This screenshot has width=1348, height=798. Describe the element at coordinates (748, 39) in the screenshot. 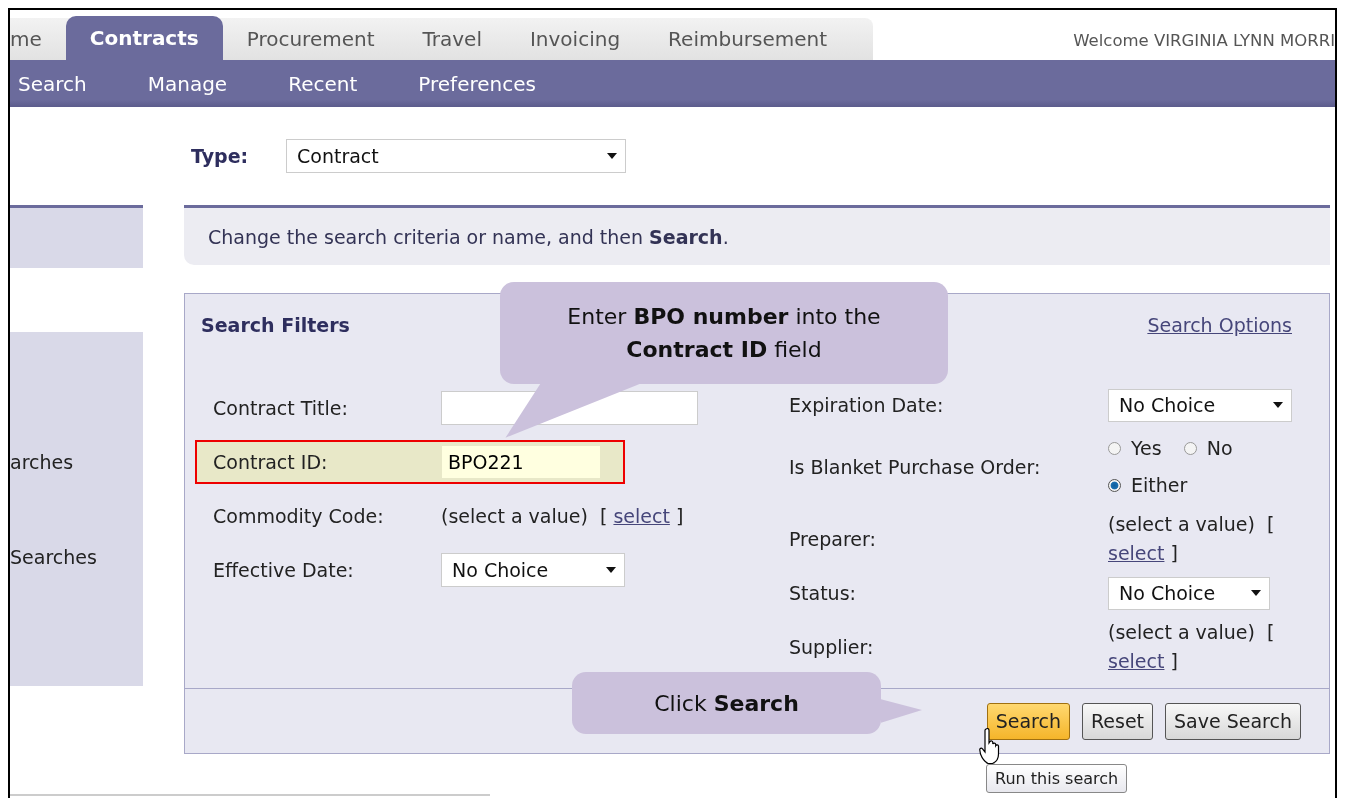

I see `nav-tab: Reimbursement` at that location.